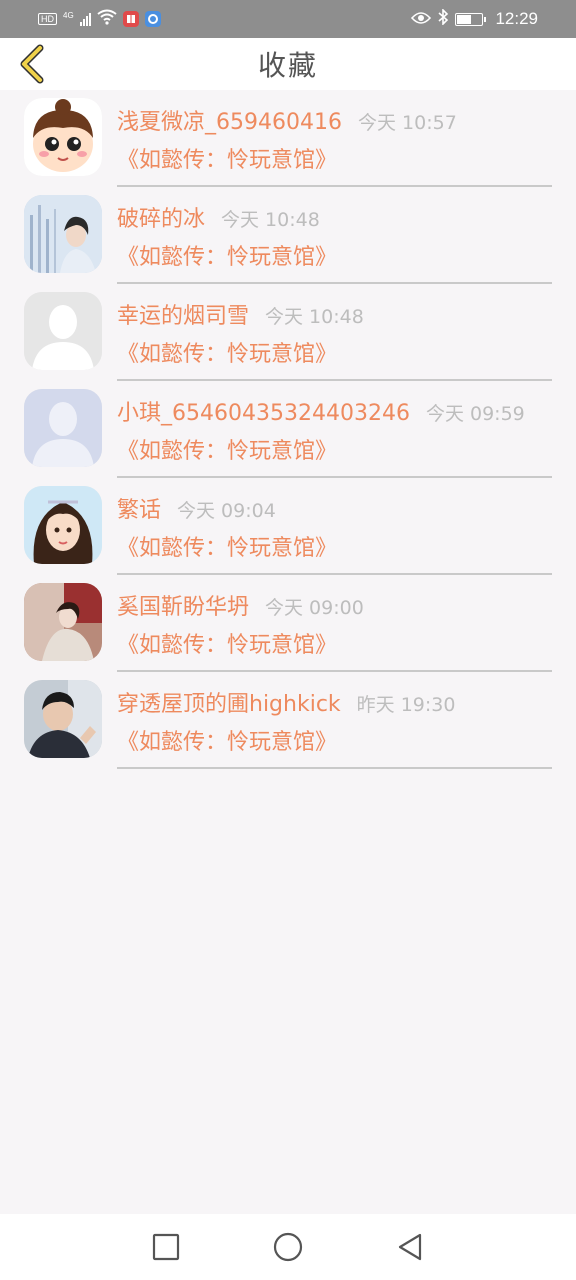  I want to click on home-button, so click(288, 1247).